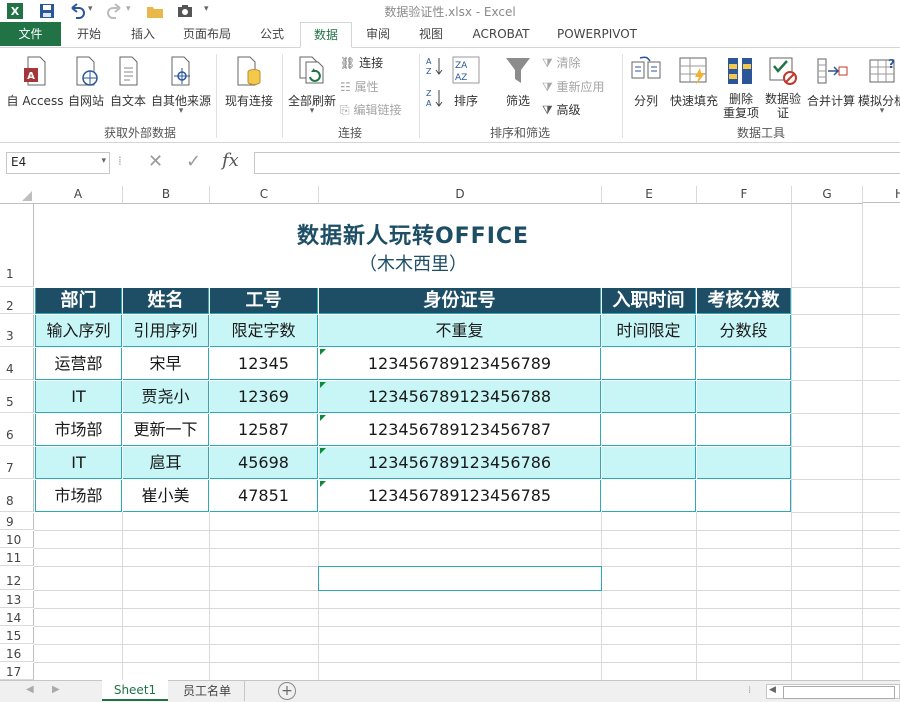  Describe the element at coordinates (772, 690) in the screenshot. I see `scroll-left-icon: ◀` at that location.